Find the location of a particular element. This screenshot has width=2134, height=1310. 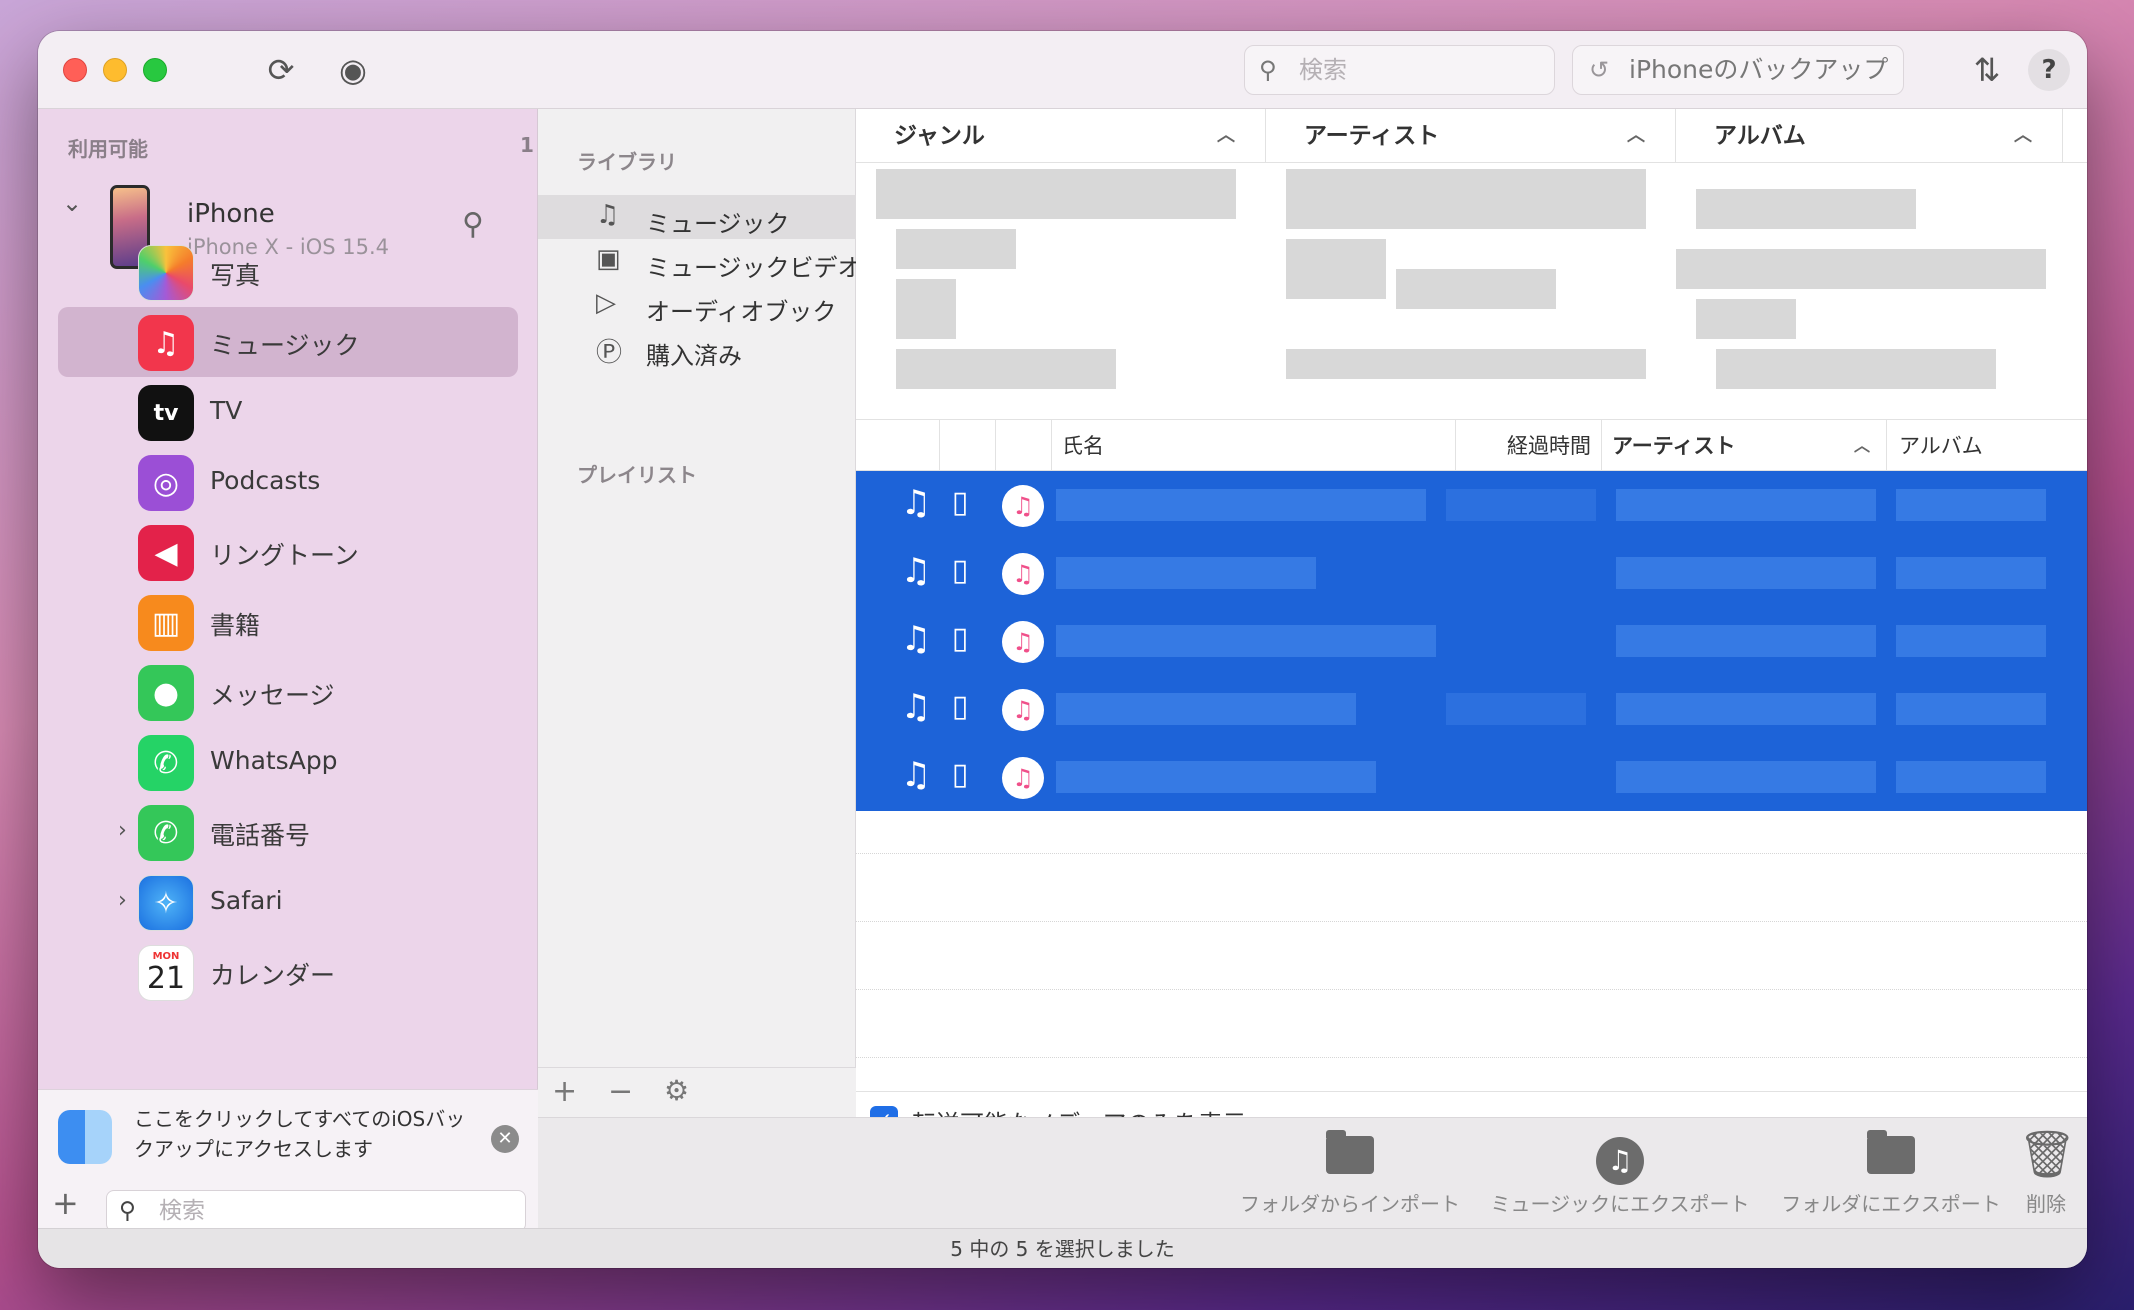

library-footer: + − ⚙ is located at coordinates (697, 1092).